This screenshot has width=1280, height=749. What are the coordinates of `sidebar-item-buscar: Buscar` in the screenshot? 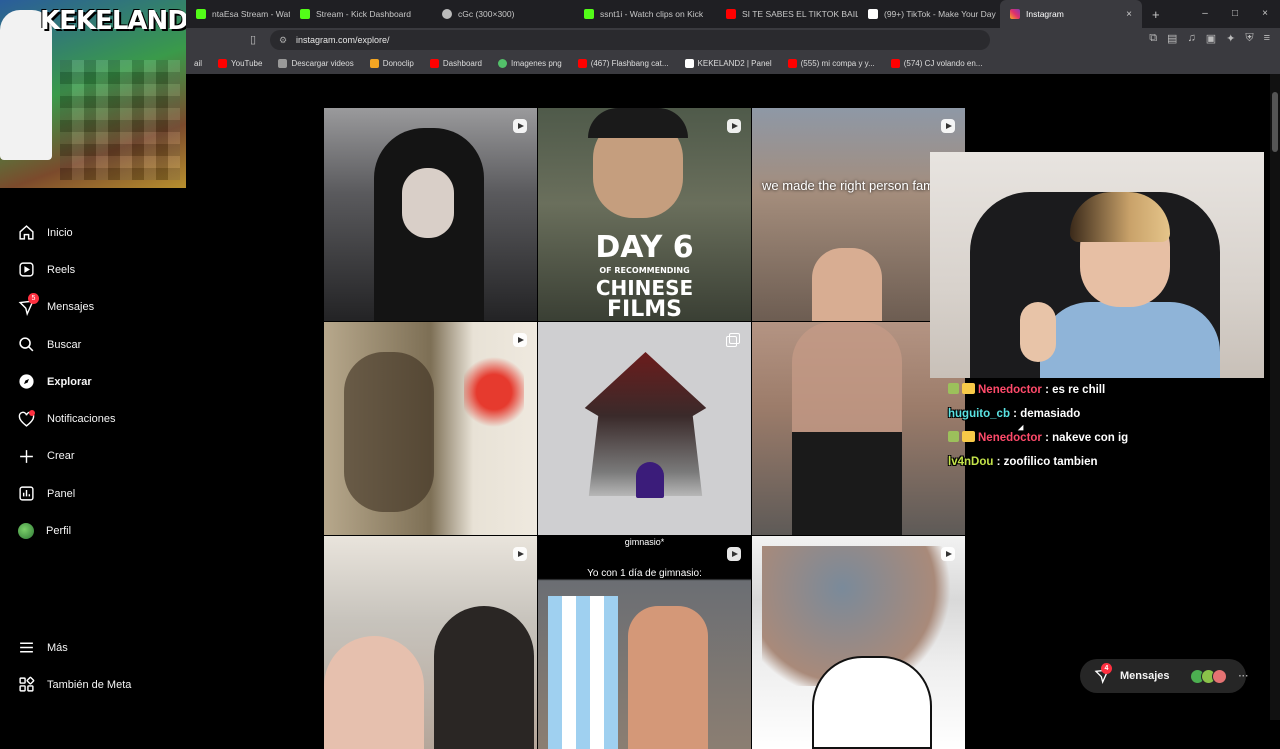 It's located at (98, 344).